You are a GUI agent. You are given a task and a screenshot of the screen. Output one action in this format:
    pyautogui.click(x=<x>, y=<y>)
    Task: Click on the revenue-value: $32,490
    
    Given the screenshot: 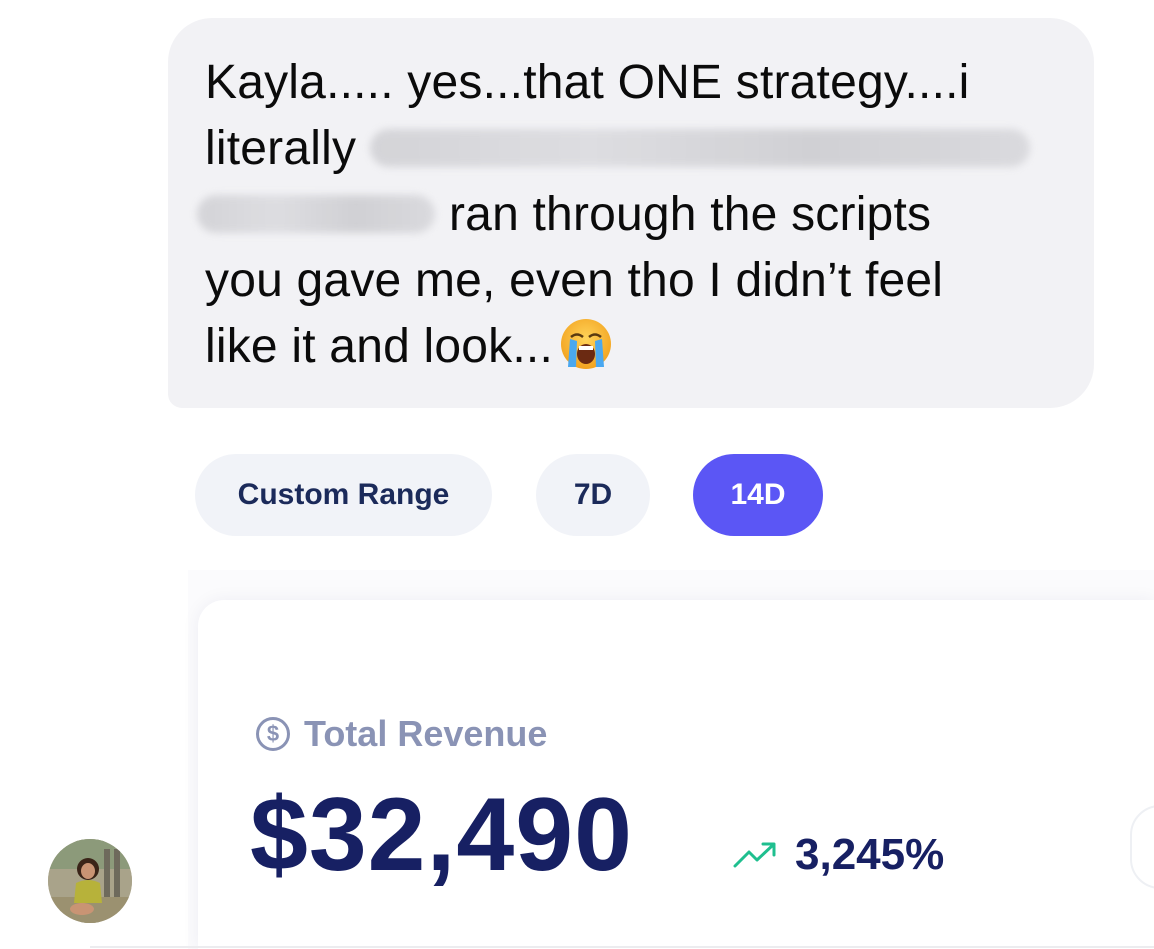 What is the action you would take?
    pyautogui.click(x=441, y=835)
    